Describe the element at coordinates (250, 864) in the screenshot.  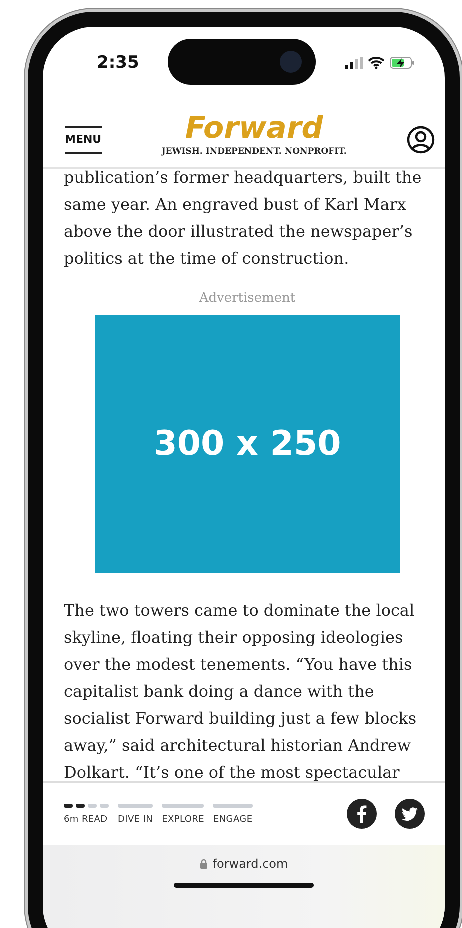
I see `url-text: forward.com` at that location.